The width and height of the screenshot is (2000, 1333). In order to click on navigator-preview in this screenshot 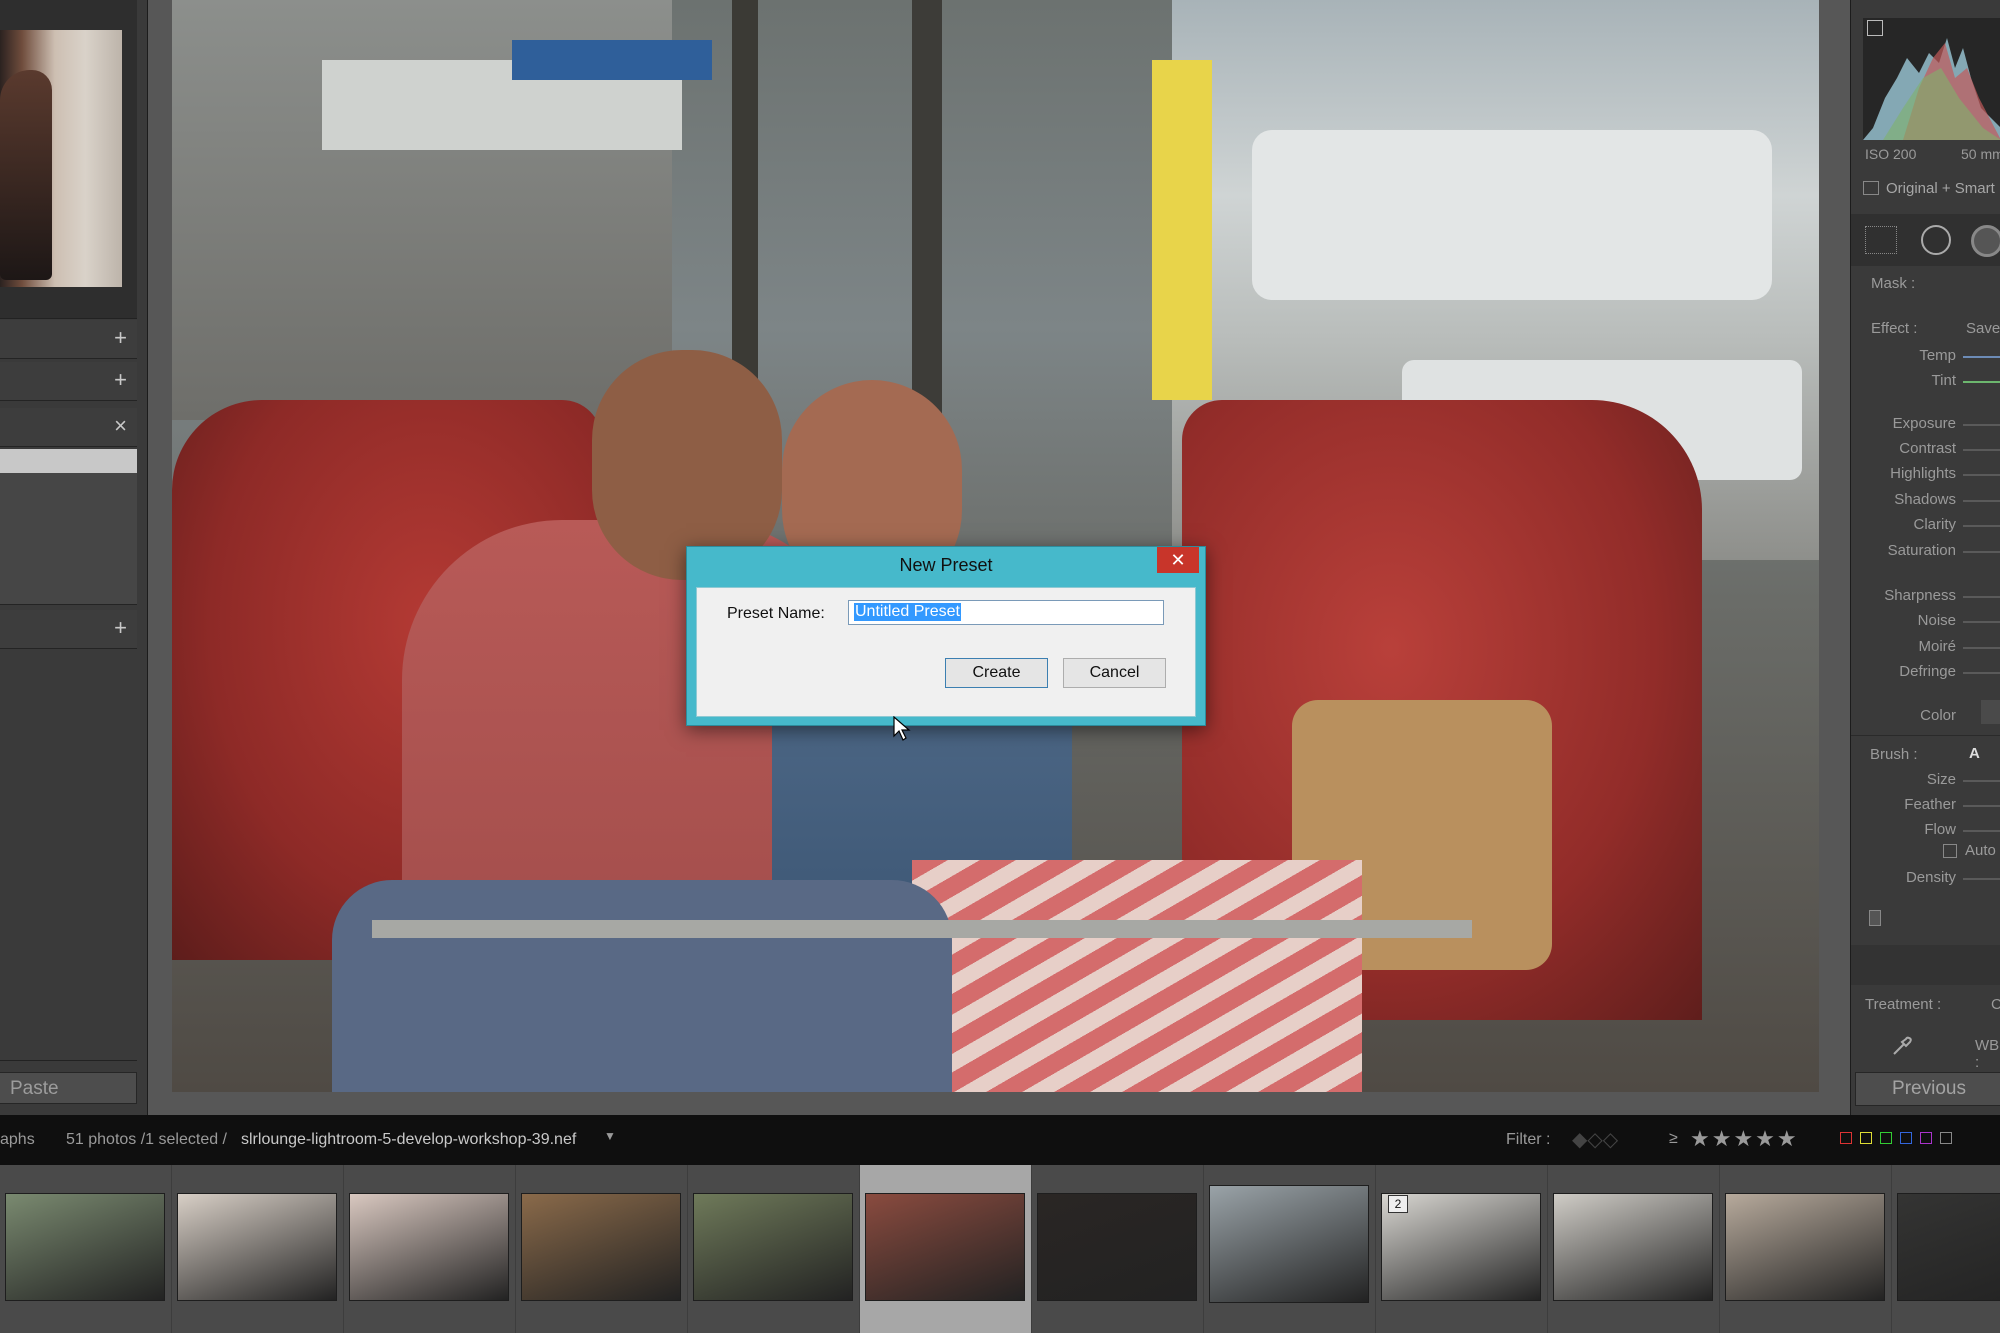, I will do `click(68, 159)`.